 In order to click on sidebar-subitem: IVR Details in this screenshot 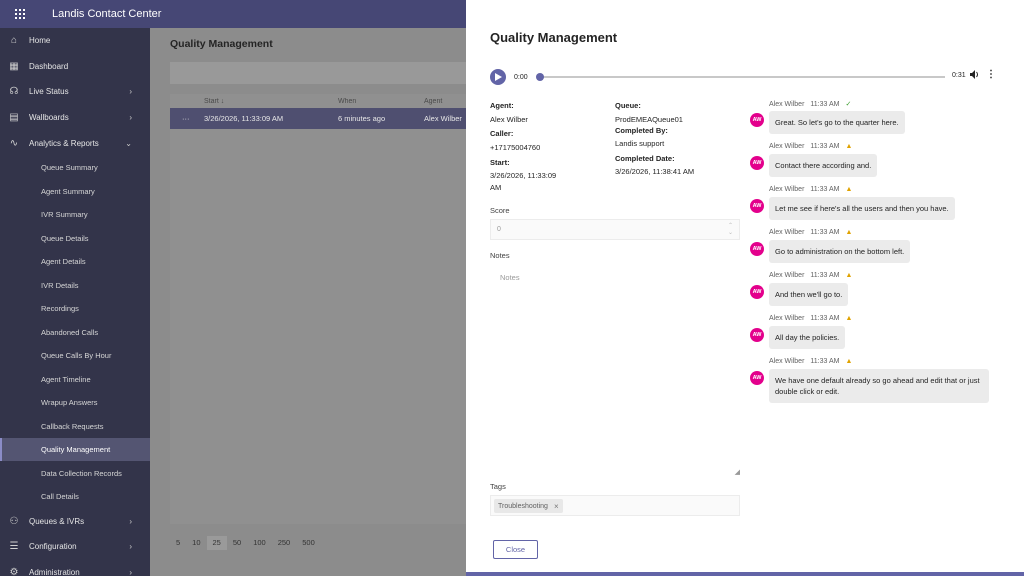, I will do `click(75, 285)`.